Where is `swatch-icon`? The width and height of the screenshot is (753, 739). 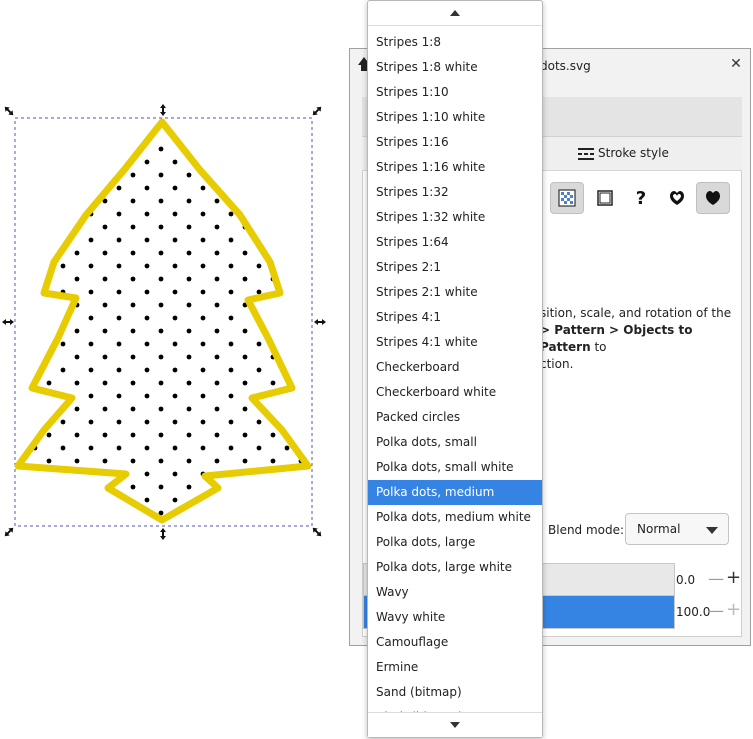 swatch-icon is located at coordinates (605, 198).